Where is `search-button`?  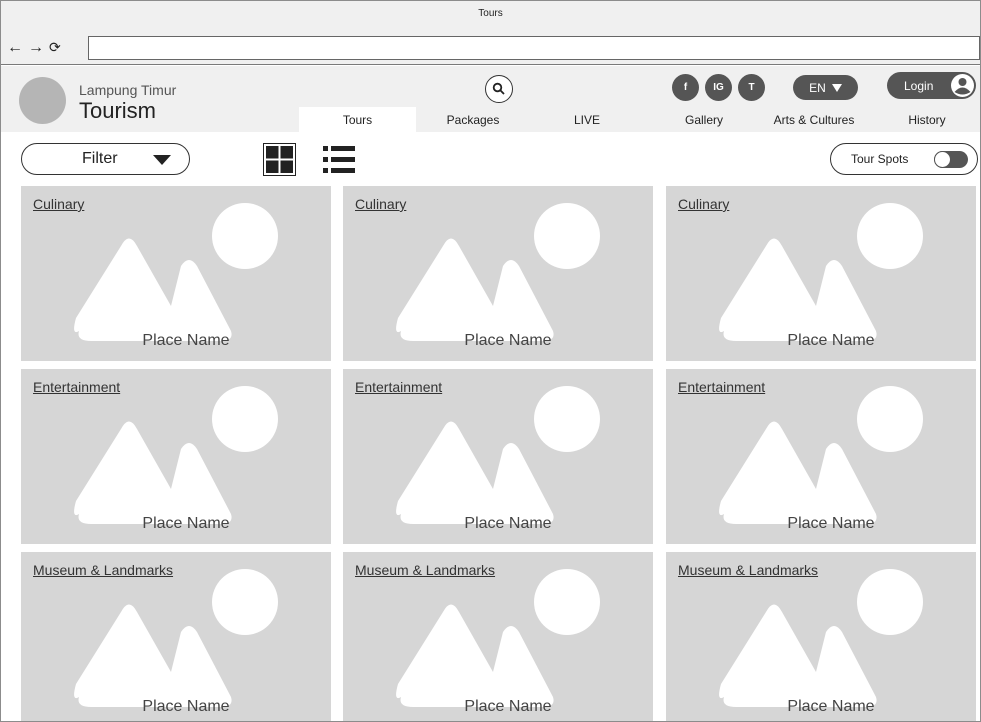
search-button is located at coordinates (499, 89).